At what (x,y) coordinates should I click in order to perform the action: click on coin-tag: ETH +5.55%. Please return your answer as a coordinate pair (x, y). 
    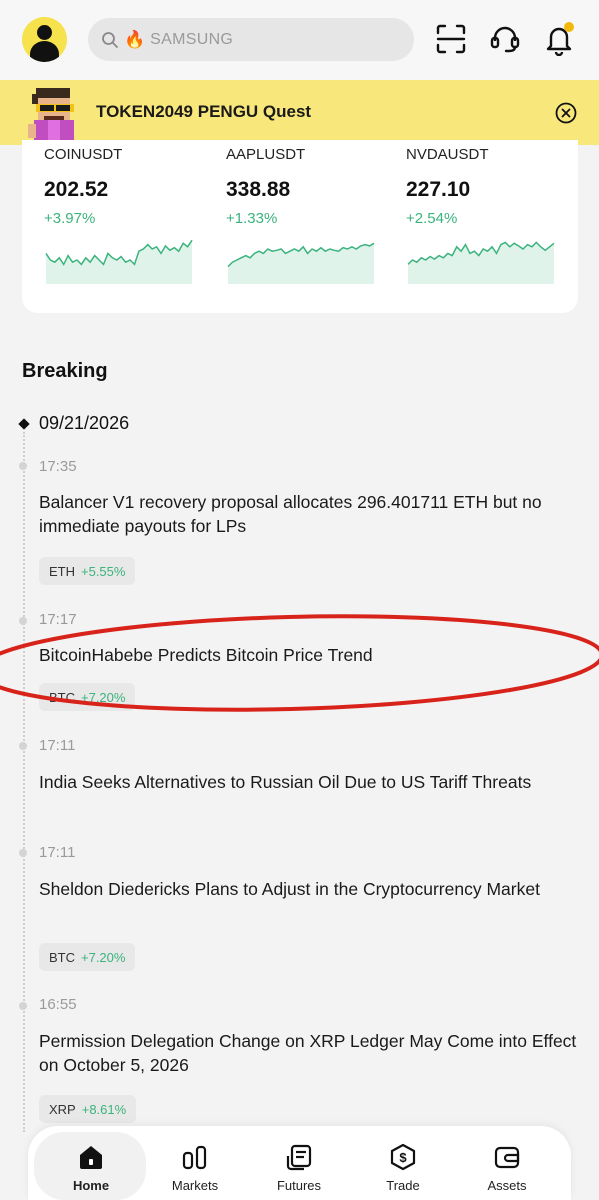
    Looking at the image, I should click on (87, 571).